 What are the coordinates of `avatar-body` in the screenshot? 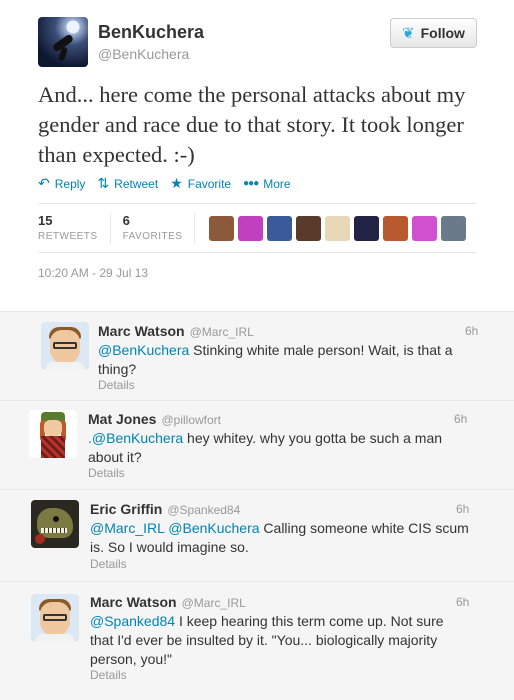 It's located at (53, 447).